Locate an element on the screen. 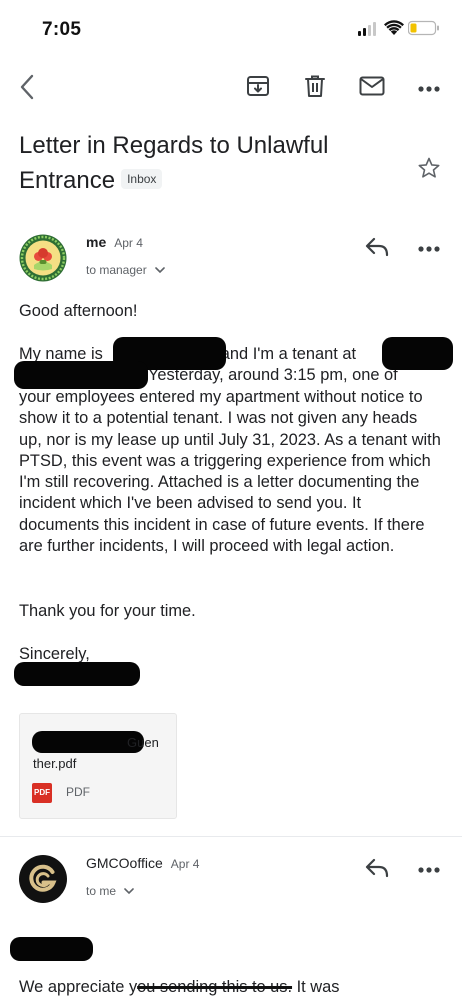 Image resolution: width=462 pixels, height=1000 pixels. sender-name: me is located at coordinates (96, 242).